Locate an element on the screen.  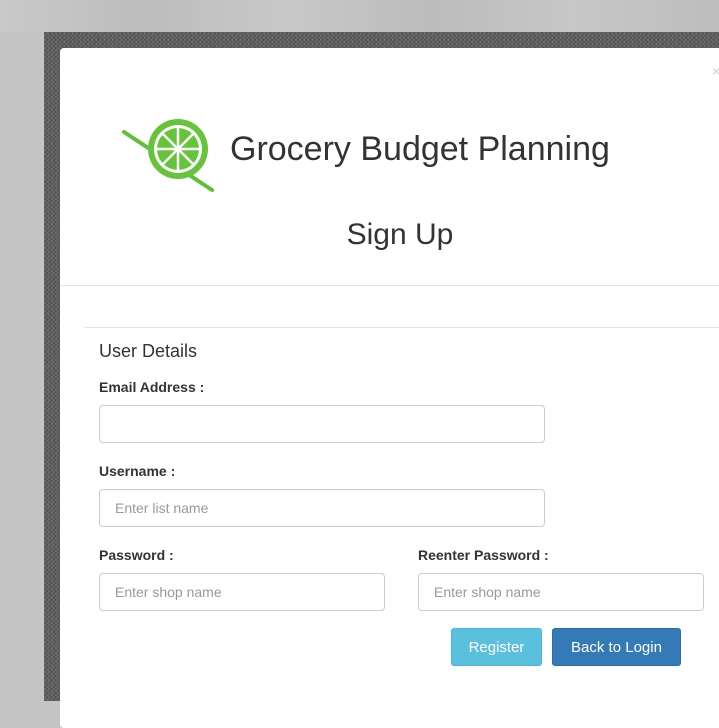
email-field is located at coordinates (322, 424).